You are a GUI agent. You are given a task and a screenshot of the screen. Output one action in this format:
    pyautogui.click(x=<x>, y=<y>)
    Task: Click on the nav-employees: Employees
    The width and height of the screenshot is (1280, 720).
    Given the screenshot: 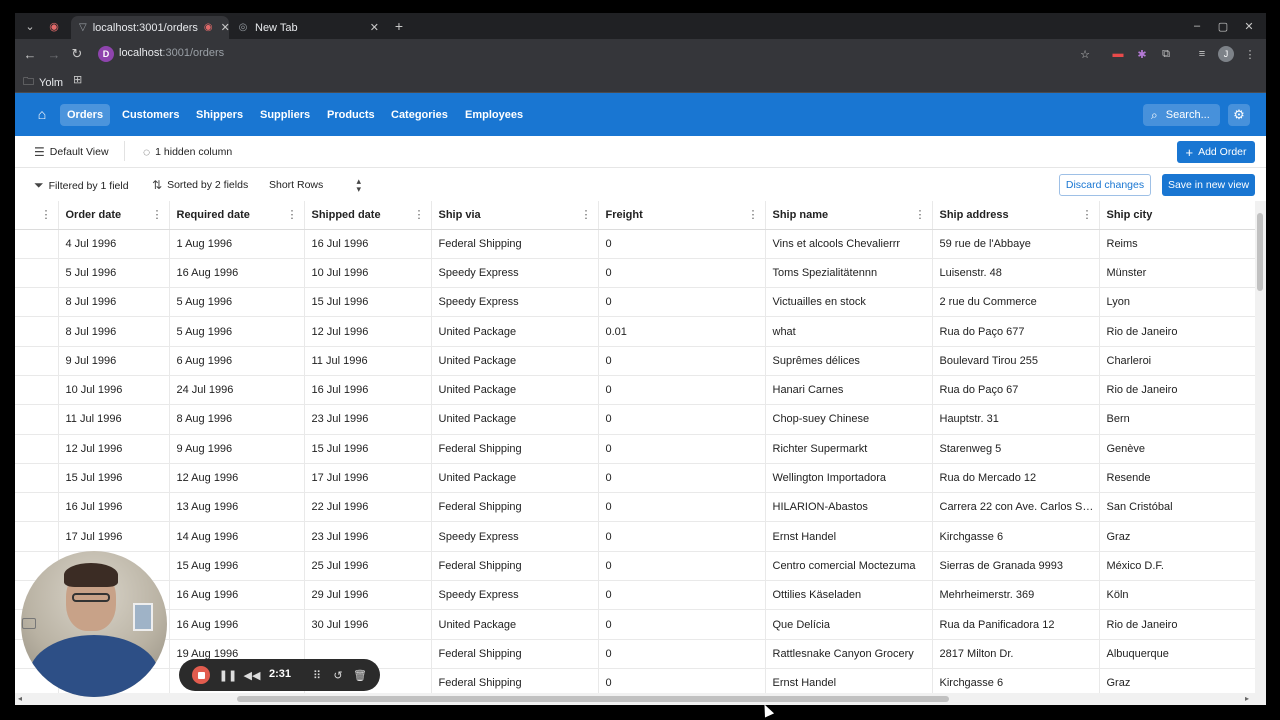 What is the action you would take?
    pyautogui.click(x=494, y=115)
    